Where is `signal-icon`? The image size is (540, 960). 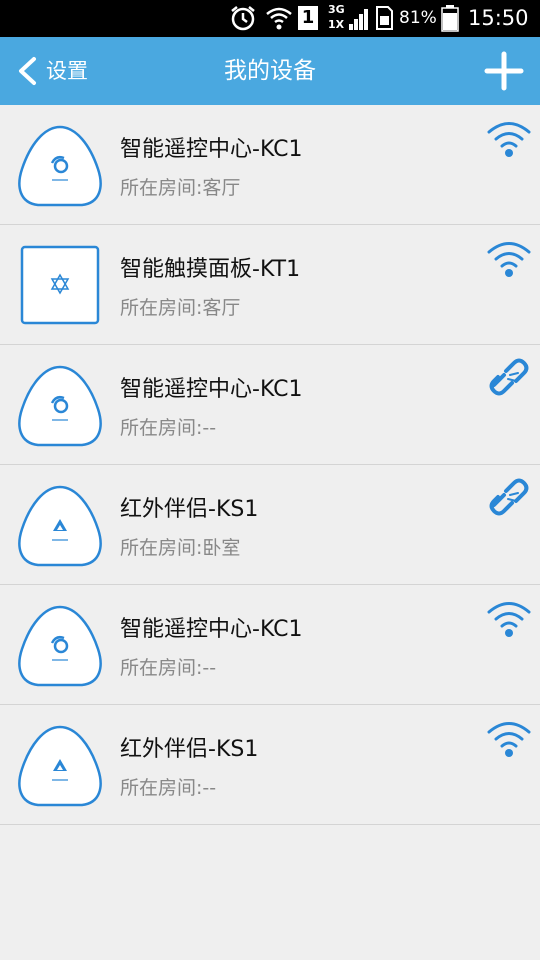 signal-icon is located at coordinates (358, 19).